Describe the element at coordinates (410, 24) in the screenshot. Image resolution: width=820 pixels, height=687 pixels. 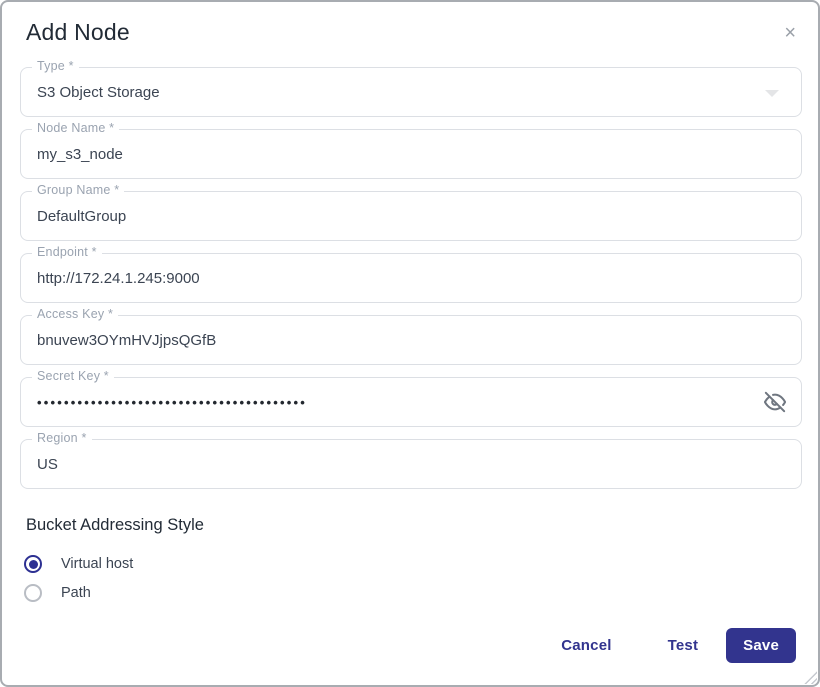
I see `dialog-header: Add Node ×` at that location.